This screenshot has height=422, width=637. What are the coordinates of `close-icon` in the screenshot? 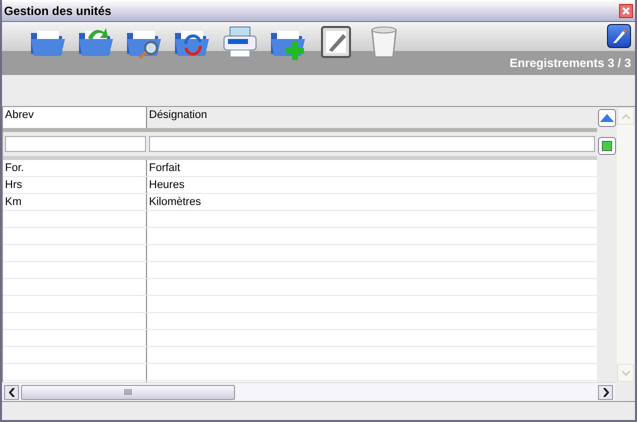 It's located at (626, 11).